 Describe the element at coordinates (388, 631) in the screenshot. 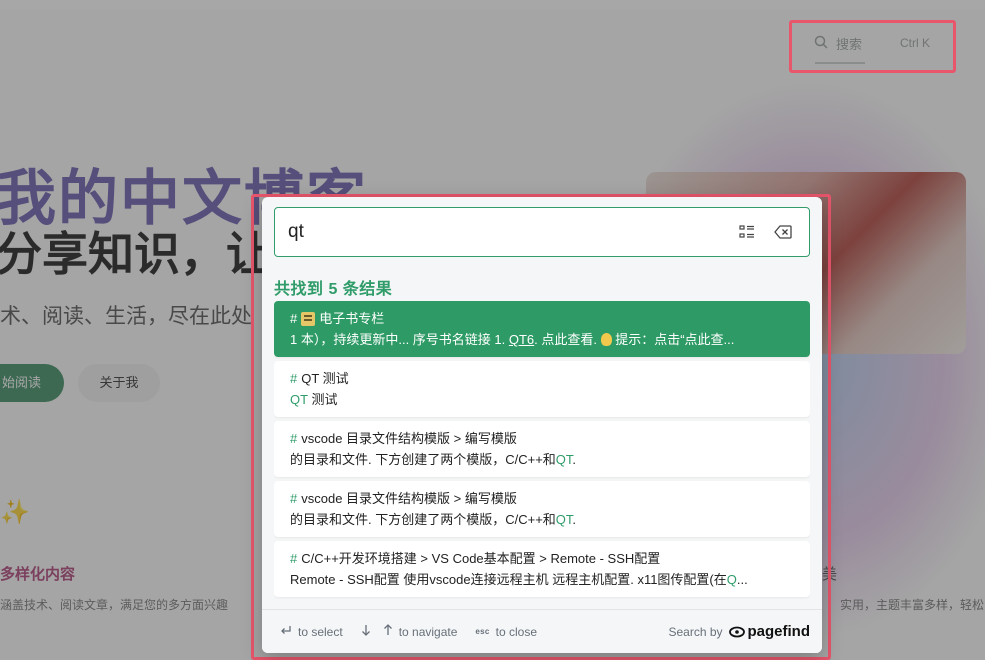

I see `arrow-up-icon` at that location.